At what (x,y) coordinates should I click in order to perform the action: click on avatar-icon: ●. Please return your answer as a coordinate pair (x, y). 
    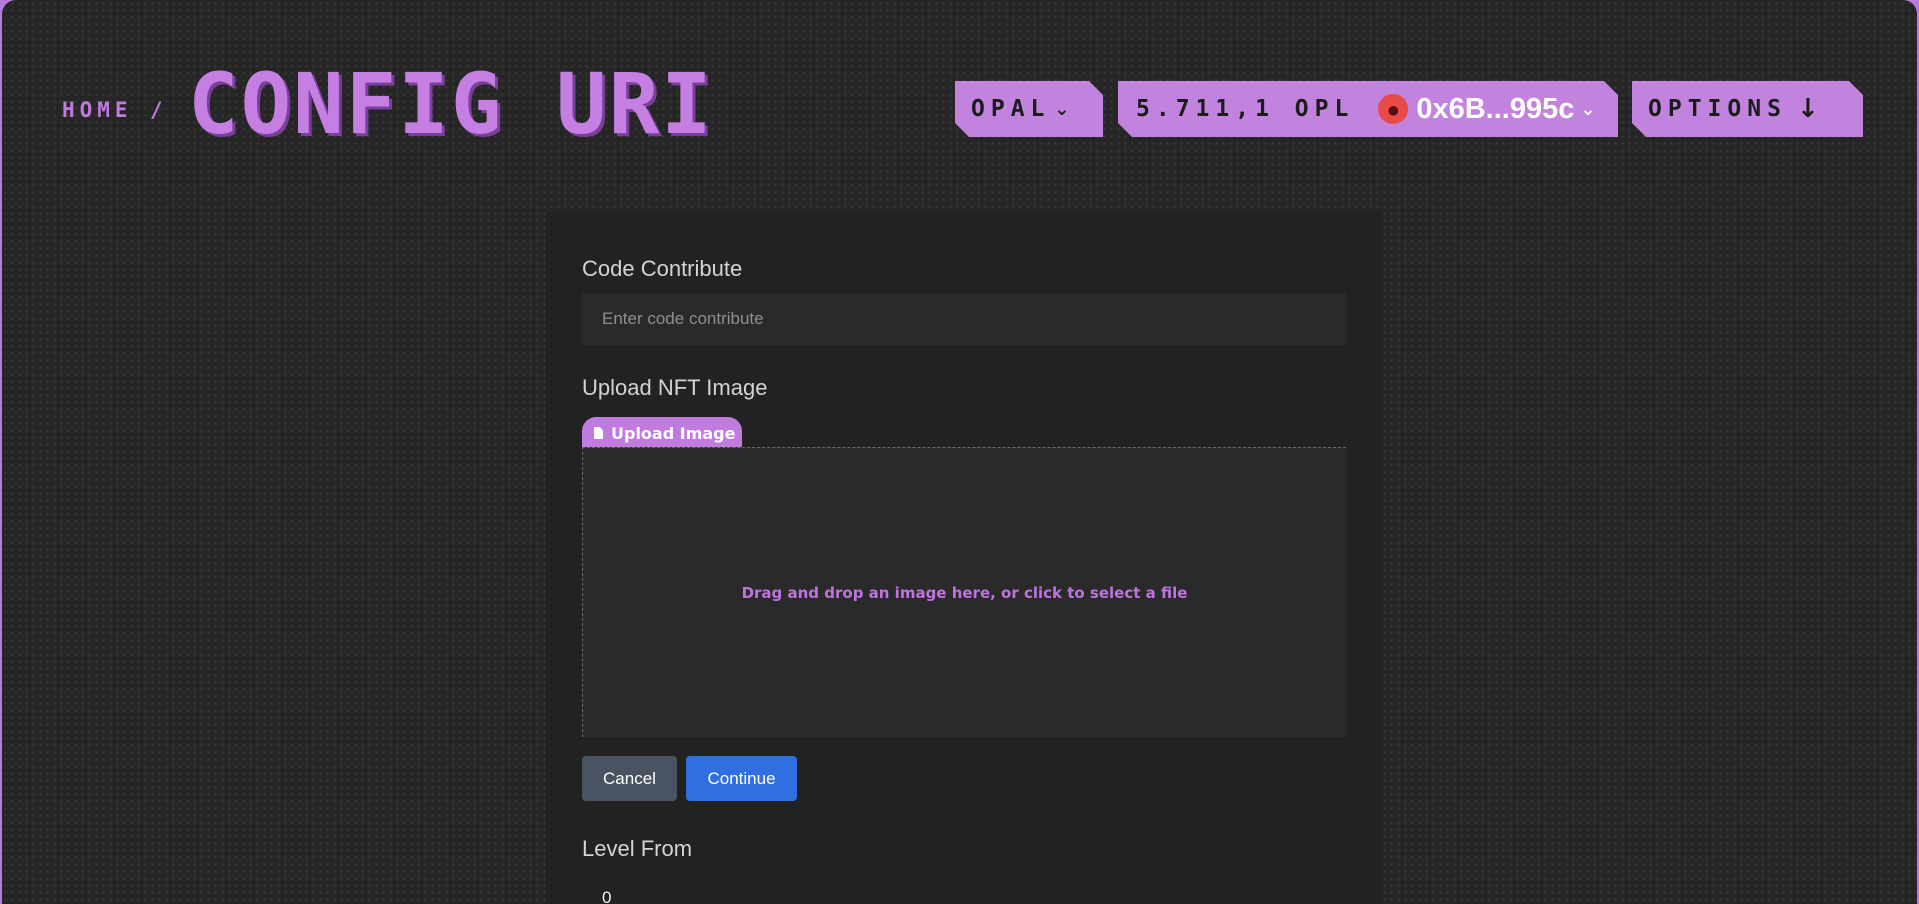
    Looking at the image, I should click on (1393, 109).